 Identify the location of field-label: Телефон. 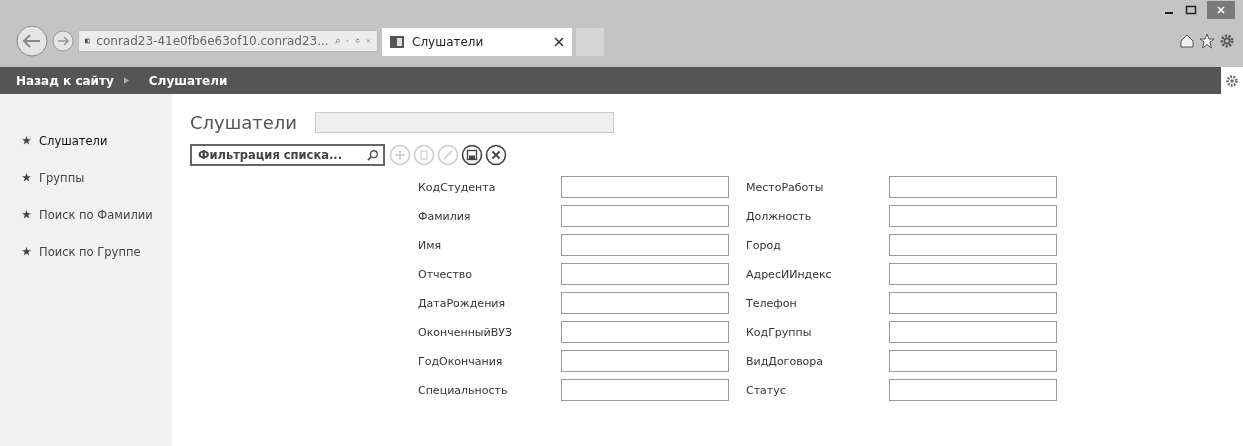
(772, 303).